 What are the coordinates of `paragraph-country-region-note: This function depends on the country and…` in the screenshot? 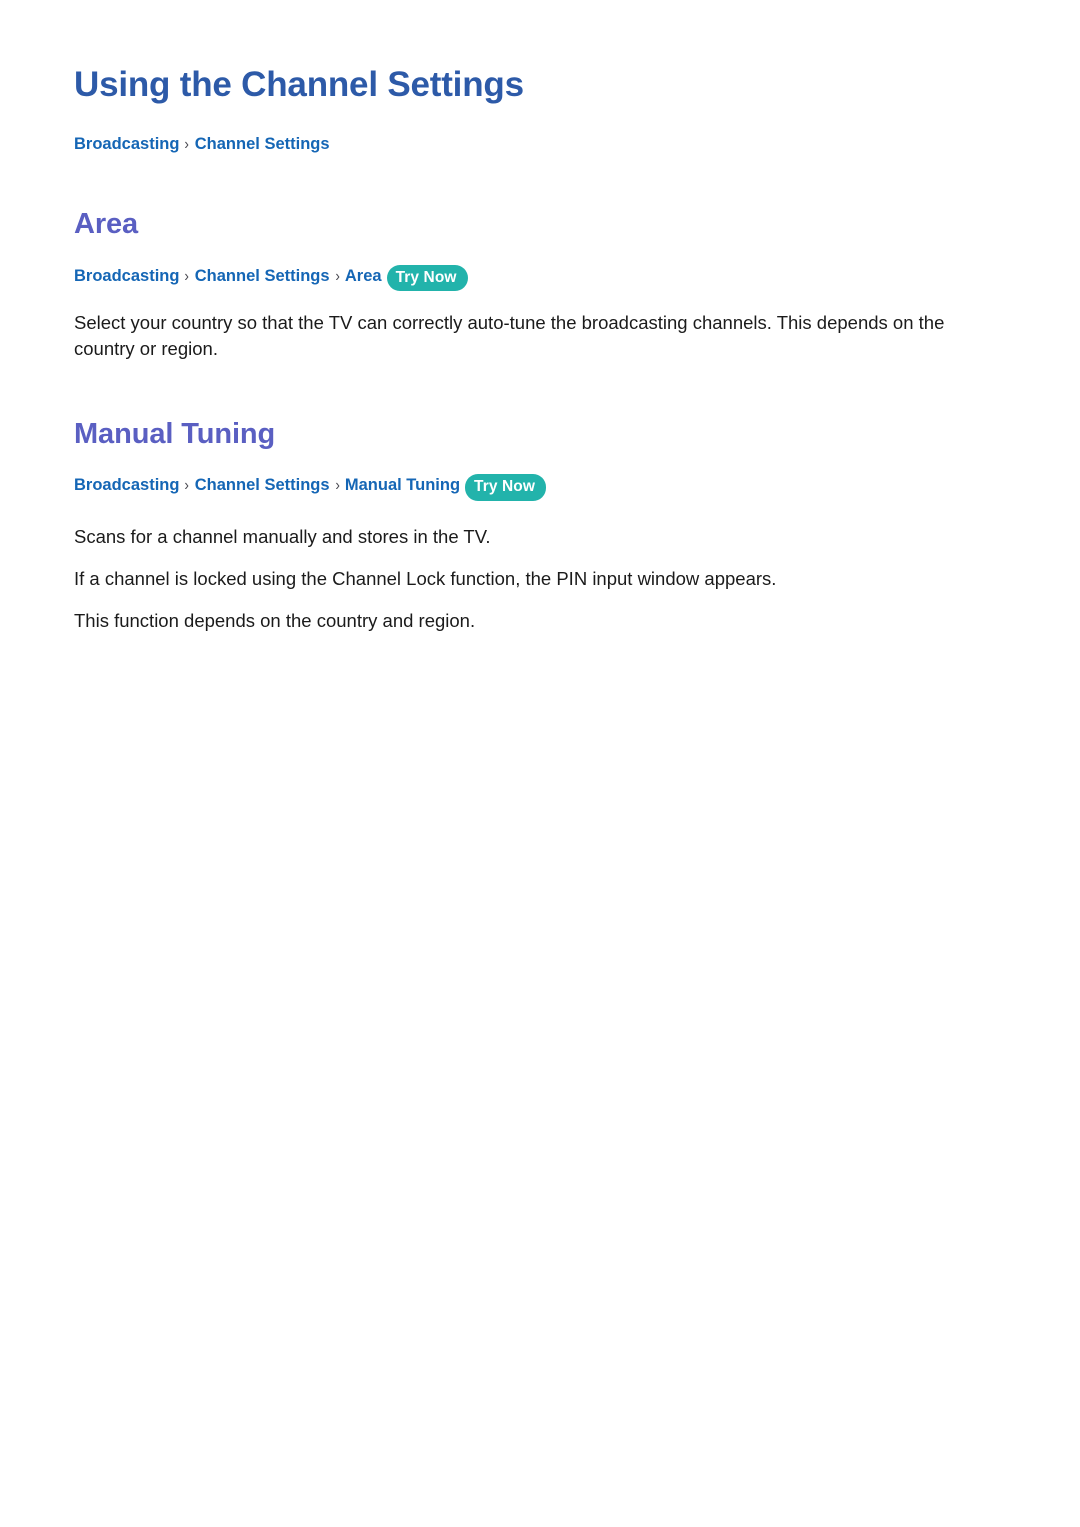 It's located at (275, 621).